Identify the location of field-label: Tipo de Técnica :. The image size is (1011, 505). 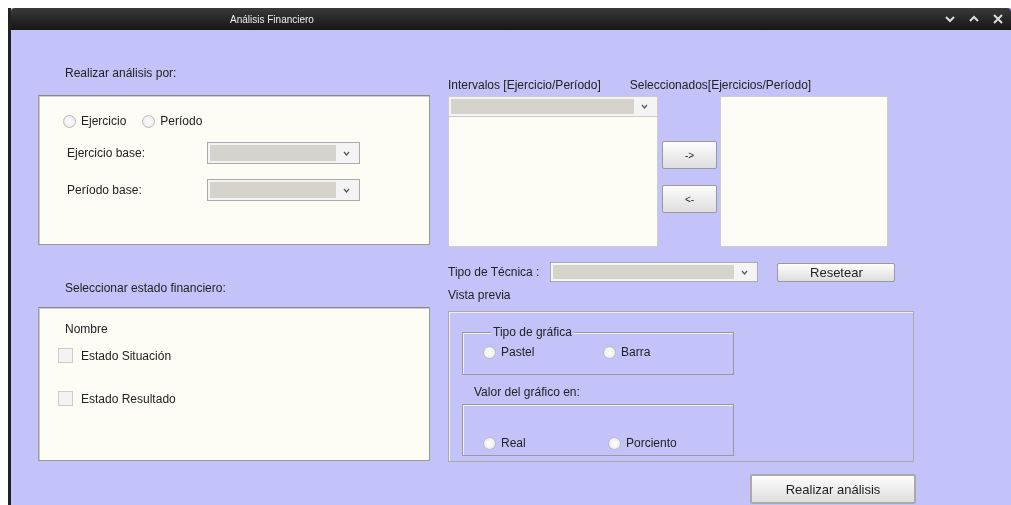
(494, 272).